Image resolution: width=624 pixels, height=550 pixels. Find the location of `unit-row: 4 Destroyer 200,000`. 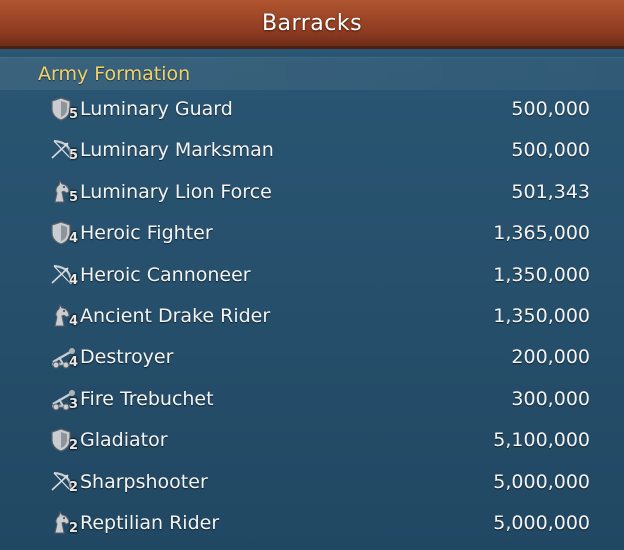

unit-row: 4 Destroyer 200,000 is located at coordinates (312, 357).